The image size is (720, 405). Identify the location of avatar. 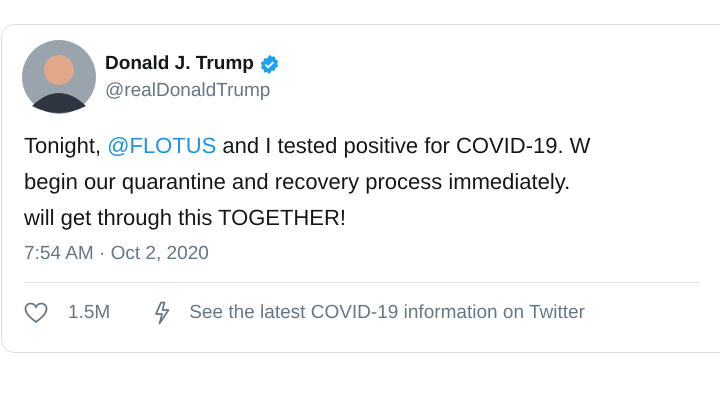
(59, 77).